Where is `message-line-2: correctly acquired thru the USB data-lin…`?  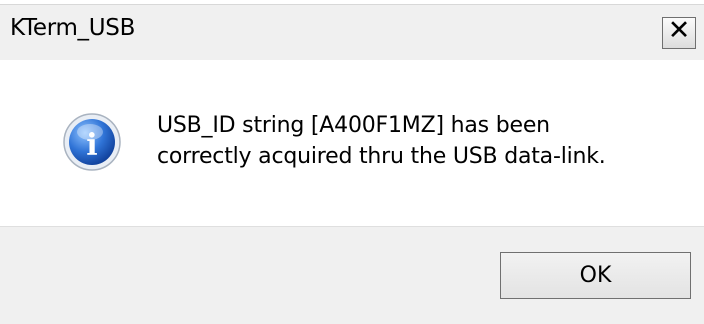 message-line-2: correctly acquired thru the USB data-lin… is located at coordinates (381, 156).